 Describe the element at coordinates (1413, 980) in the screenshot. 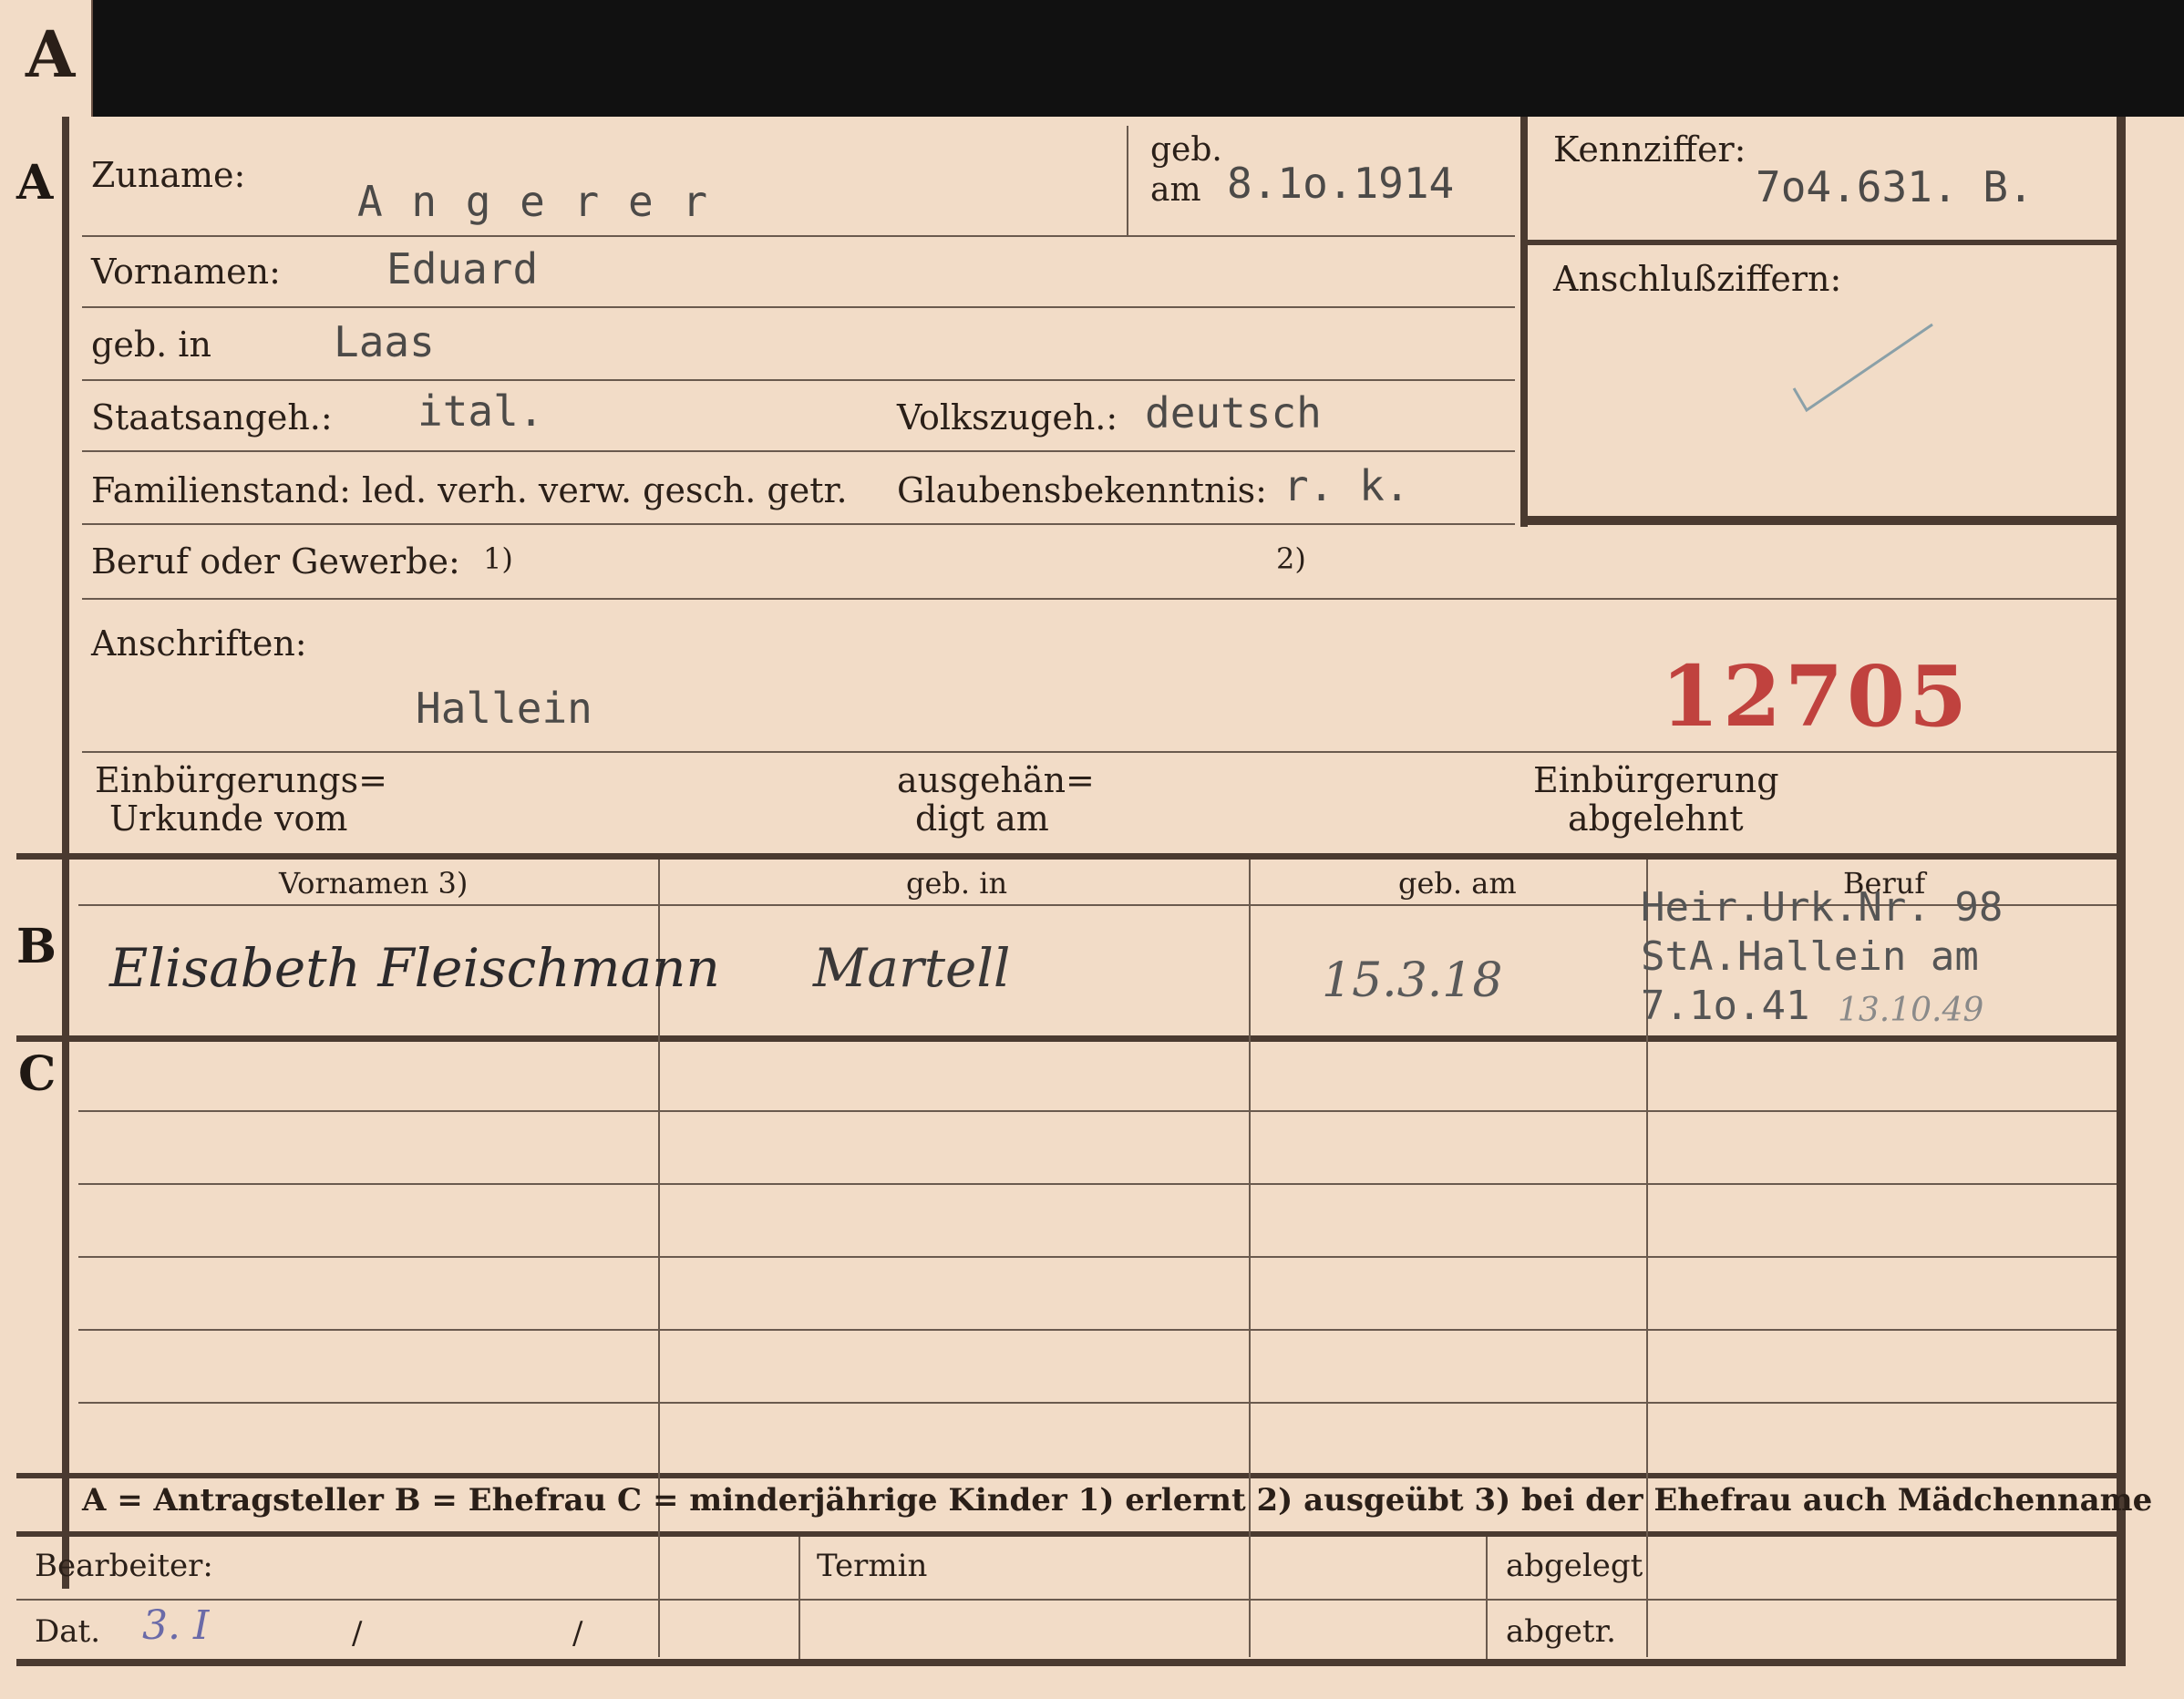

I see `wife-birthdate: 15.3.18` at that location.